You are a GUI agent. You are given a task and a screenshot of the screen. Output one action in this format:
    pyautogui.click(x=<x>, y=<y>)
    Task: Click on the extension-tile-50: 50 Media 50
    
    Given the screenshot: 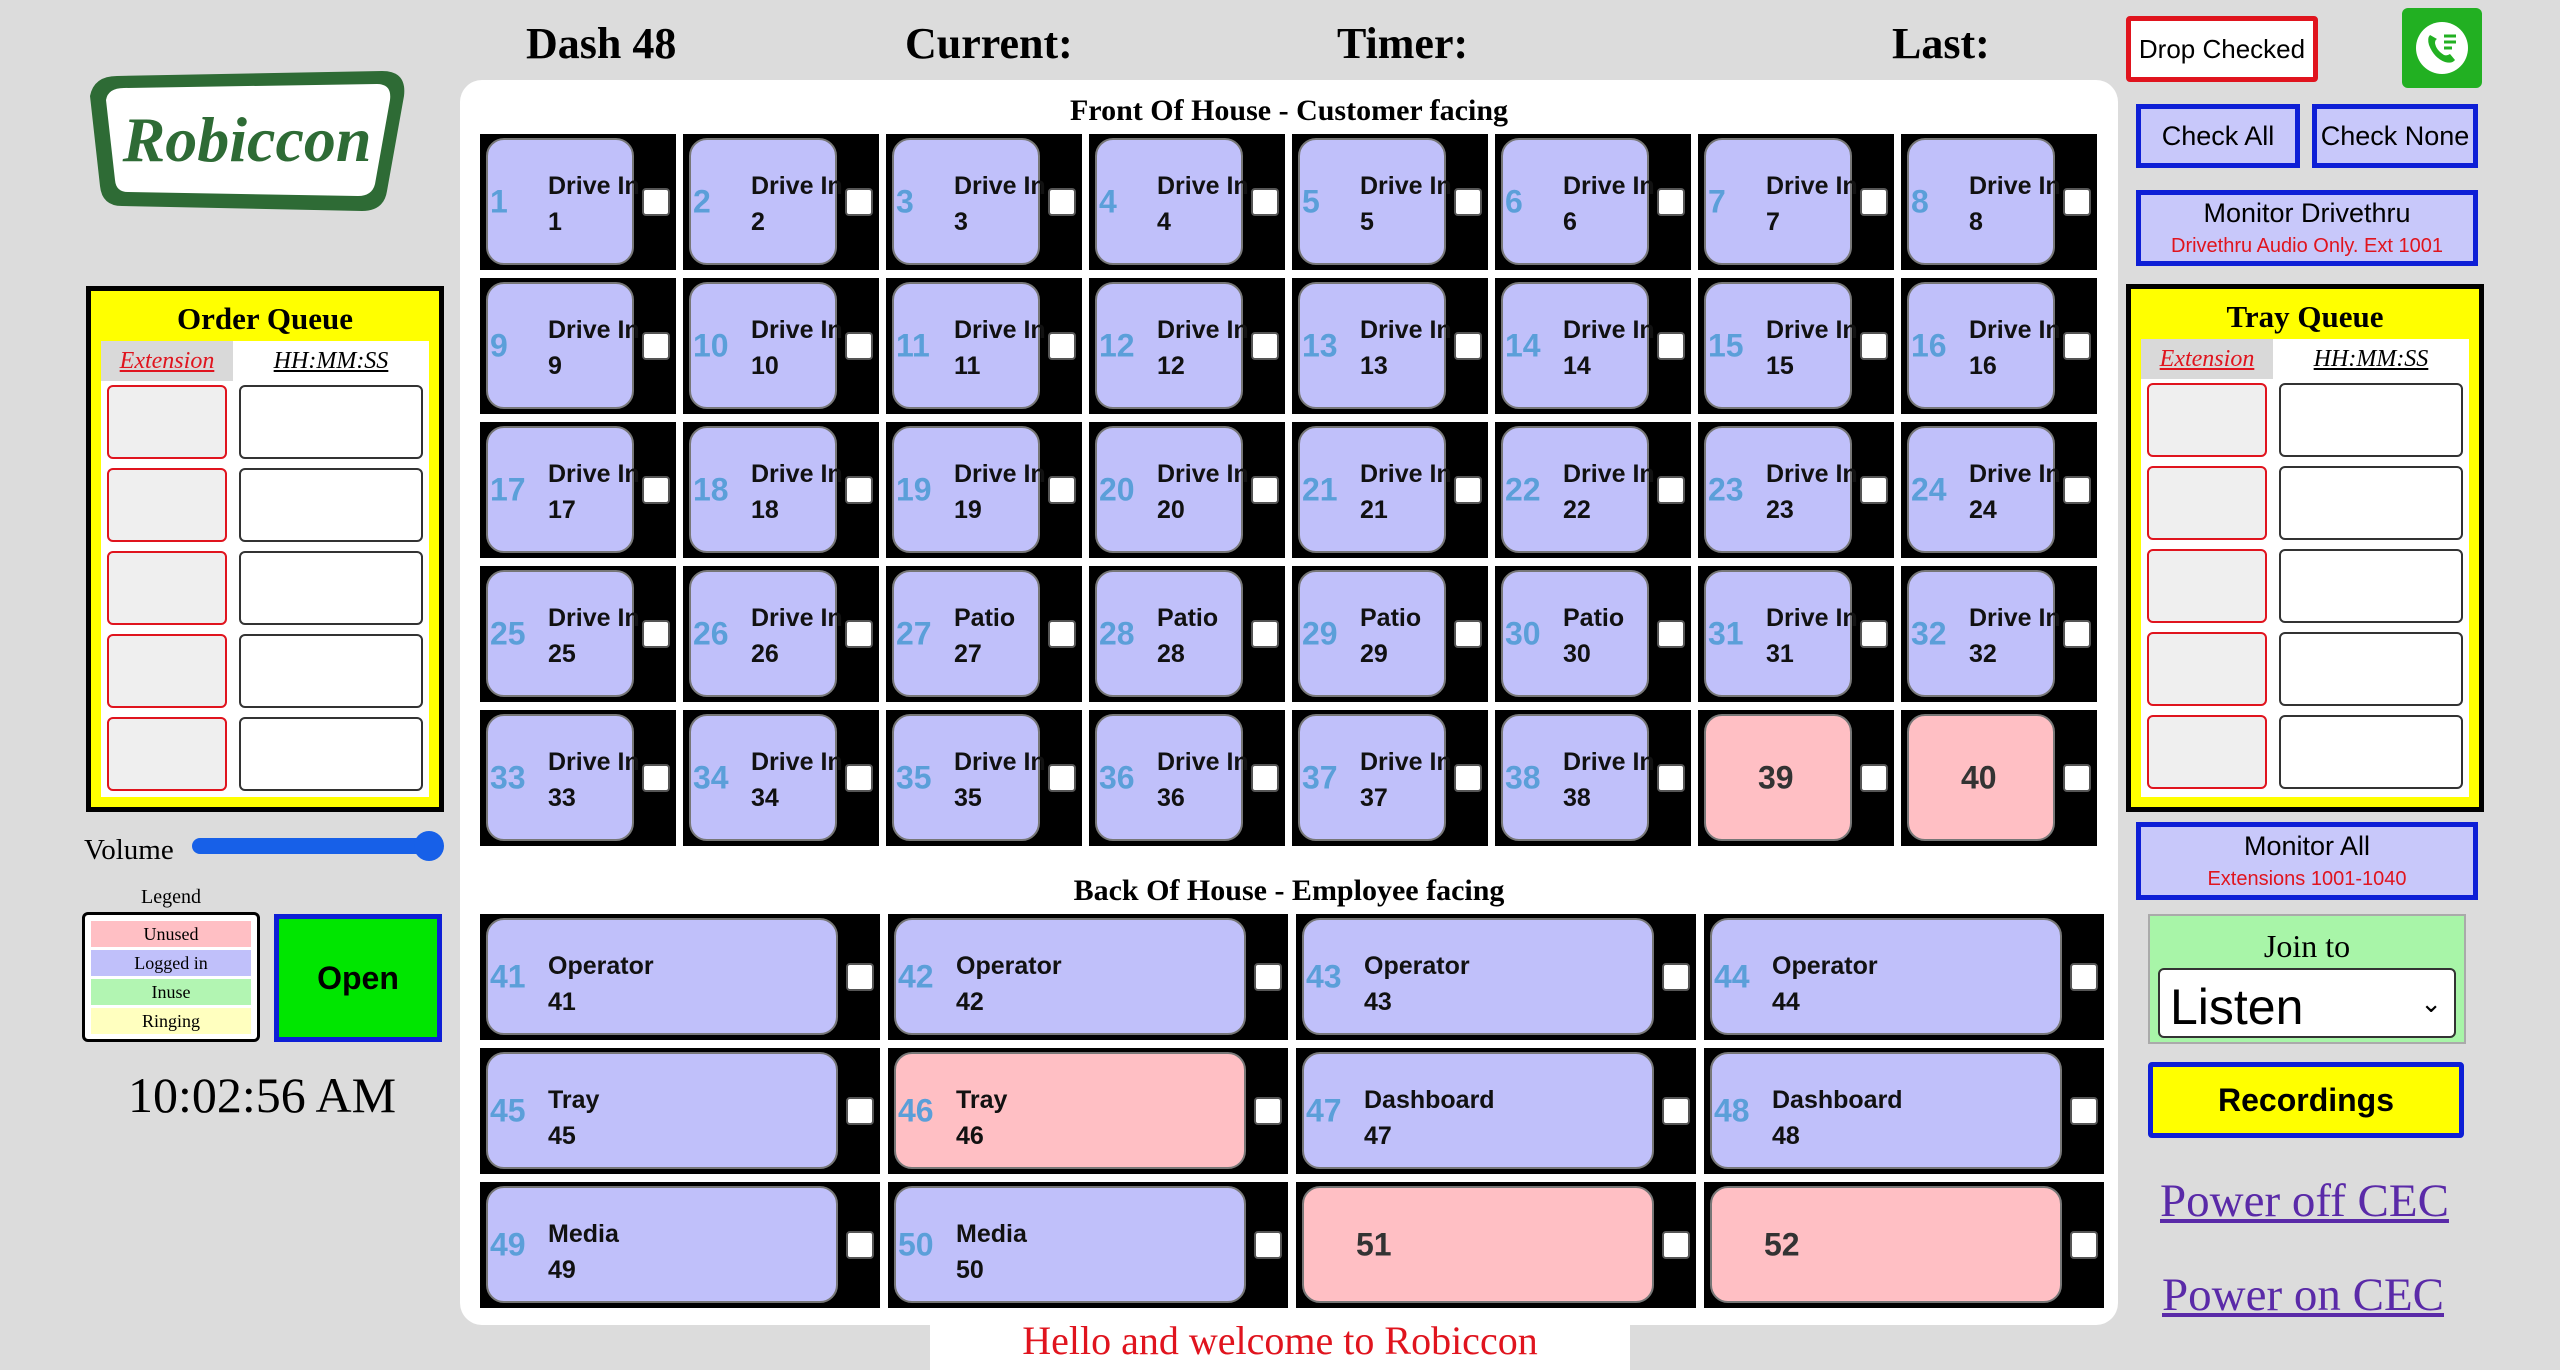 What is the action you would take?
    pyautogui.click(x=1070, y=1244)
    